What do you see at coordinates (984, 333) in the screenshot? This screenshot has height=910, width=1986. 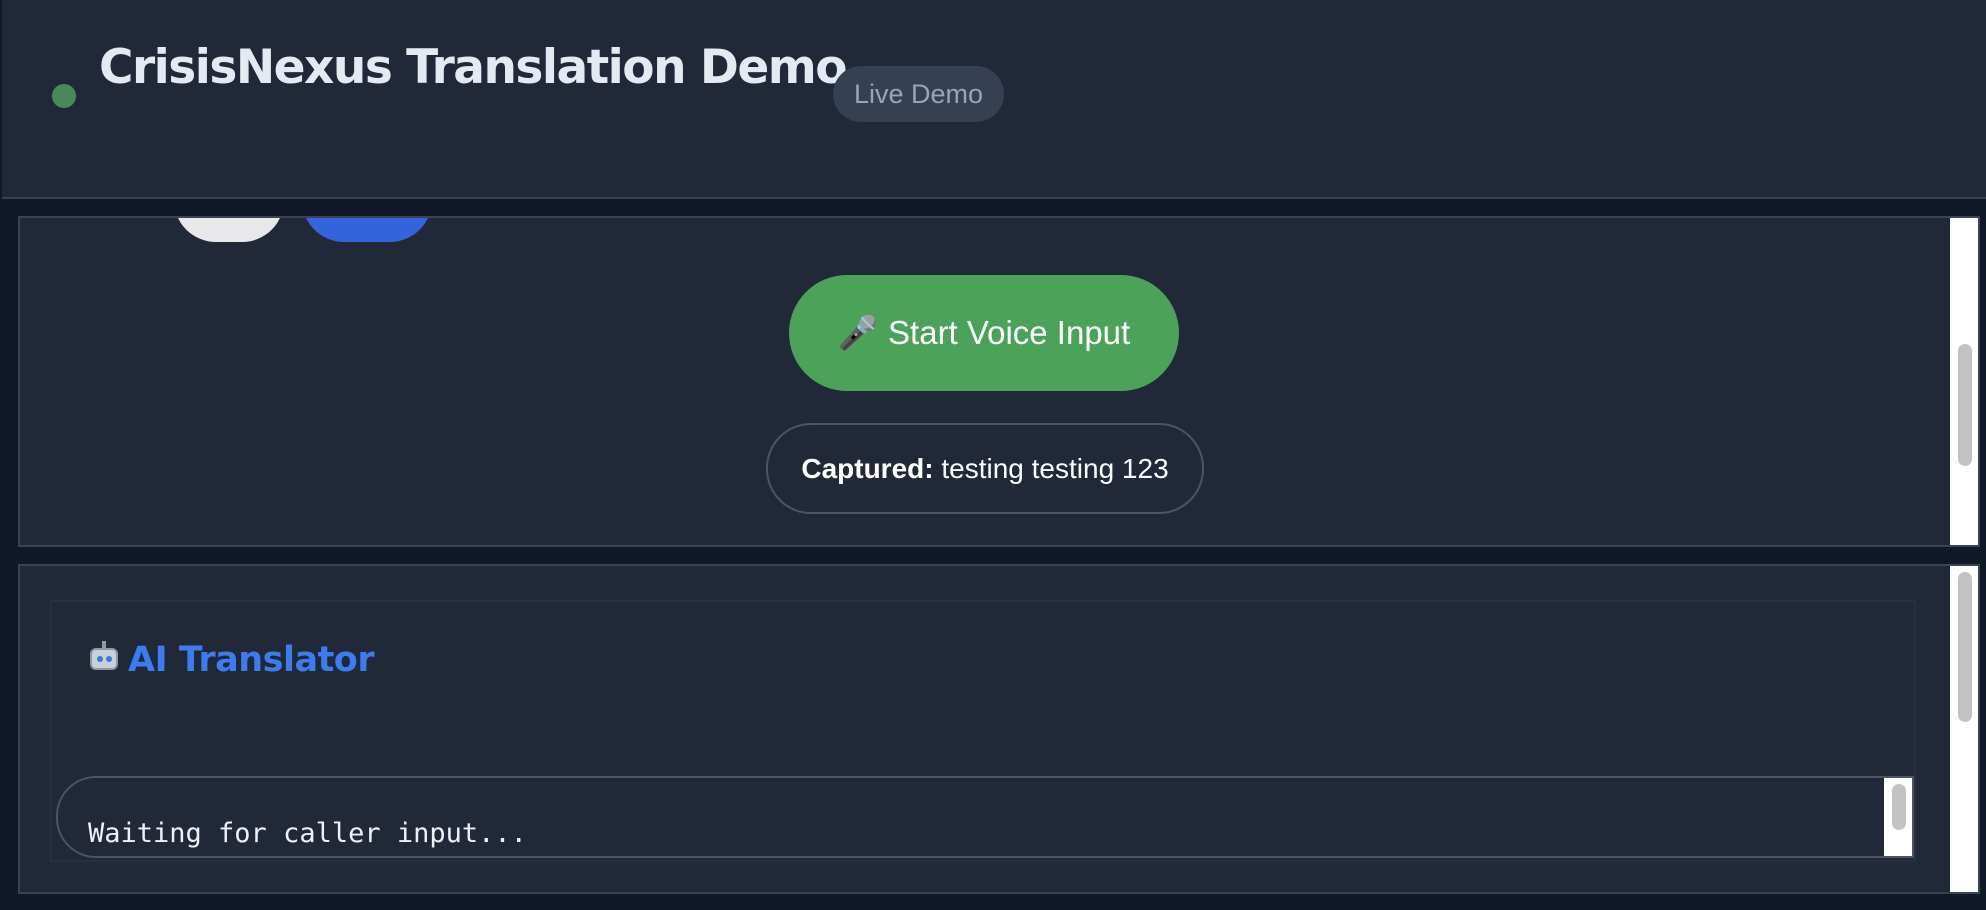 I see `start-voice-input-button: 🎤 Start Voice Input` at bounding box center [984, 333].